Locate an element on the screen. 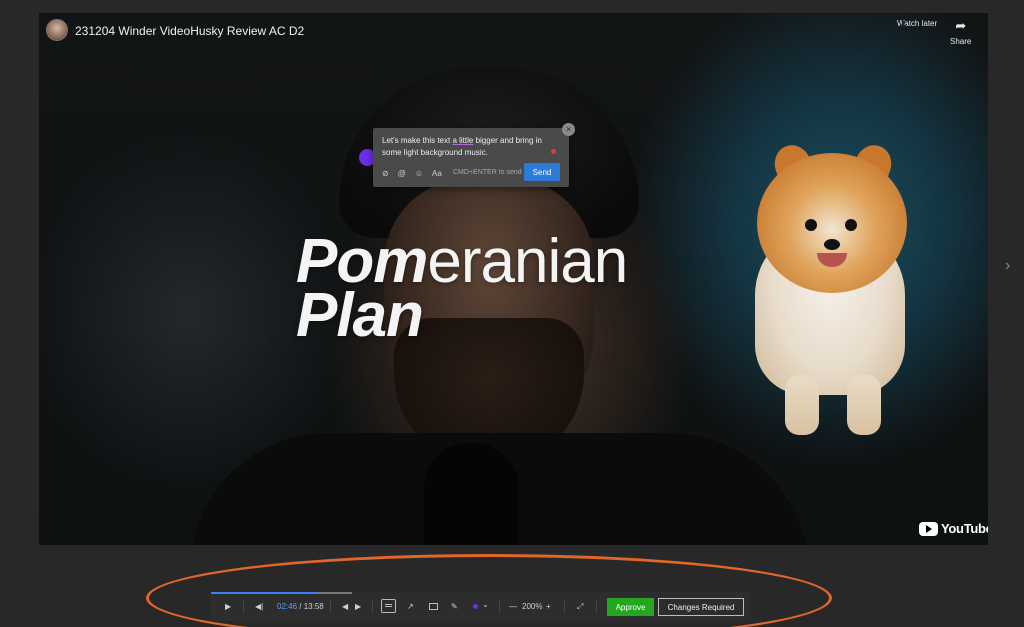  youtube-logo: YouTube is located at coordinates (953, 528).